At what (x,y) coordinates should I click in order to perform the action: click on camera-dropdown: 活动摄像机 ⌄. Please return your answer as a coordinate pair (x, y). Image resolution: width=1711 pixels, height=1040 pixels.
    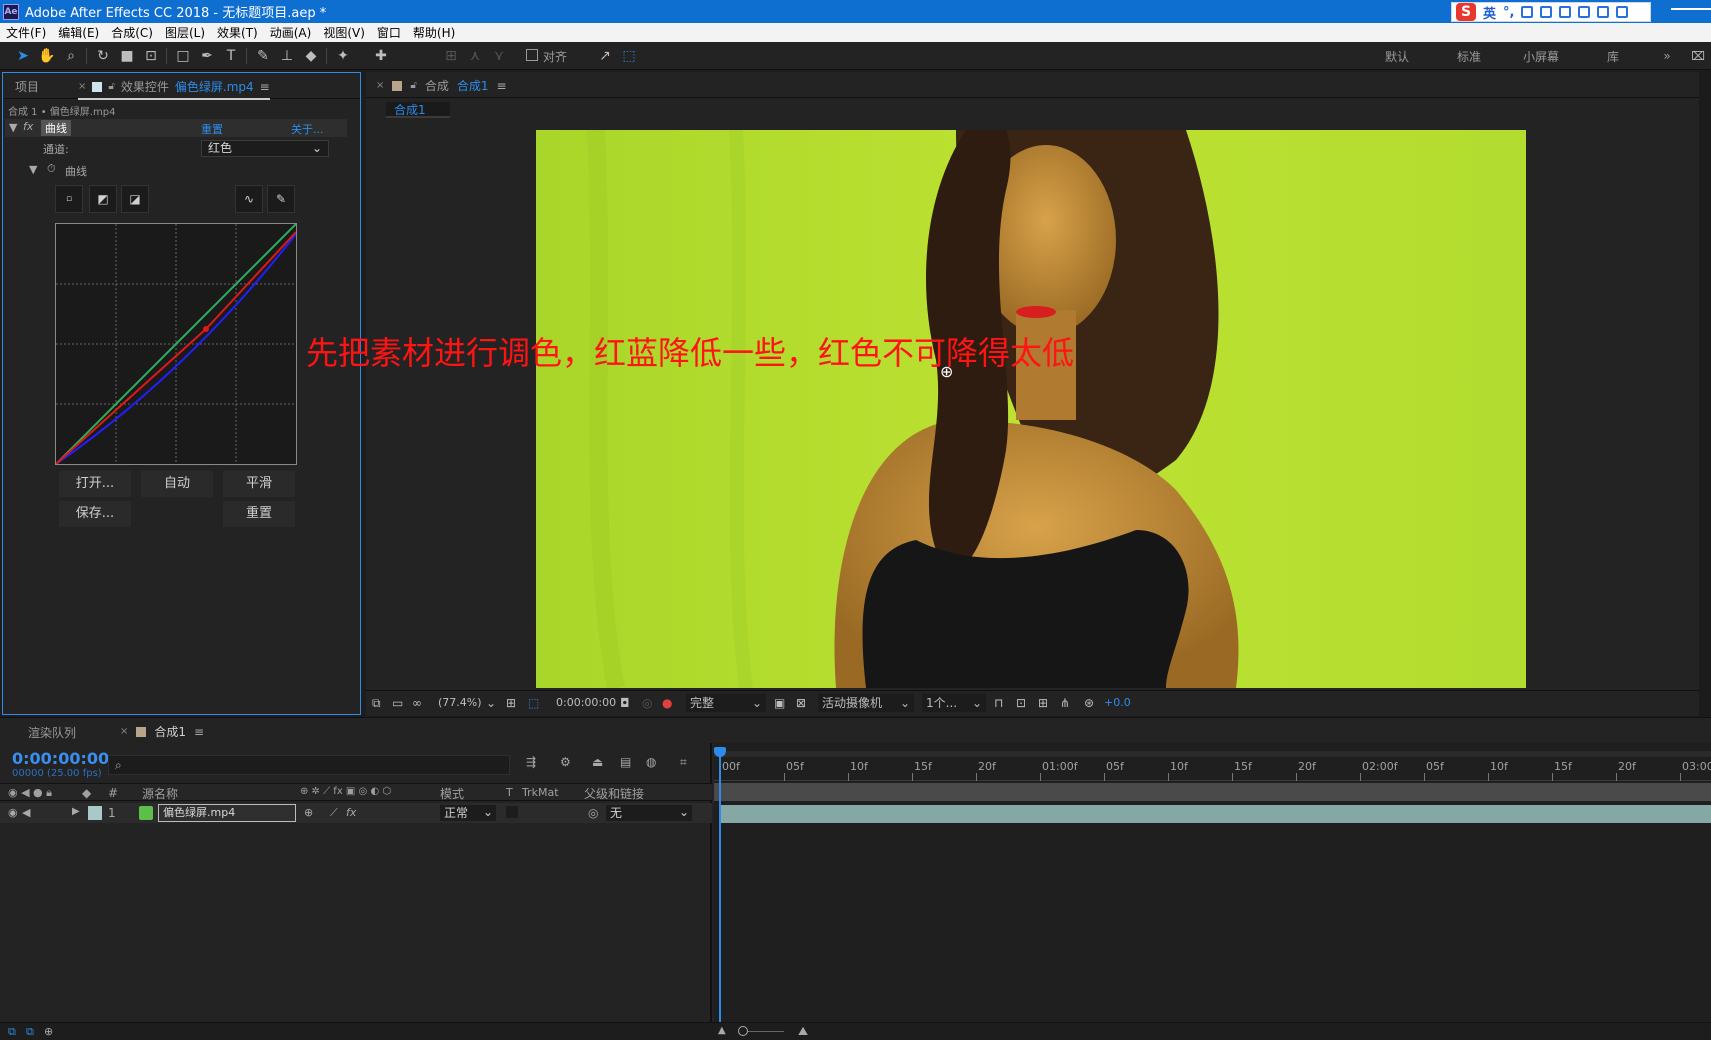
    Looking at the image, I should click on (866, 703).